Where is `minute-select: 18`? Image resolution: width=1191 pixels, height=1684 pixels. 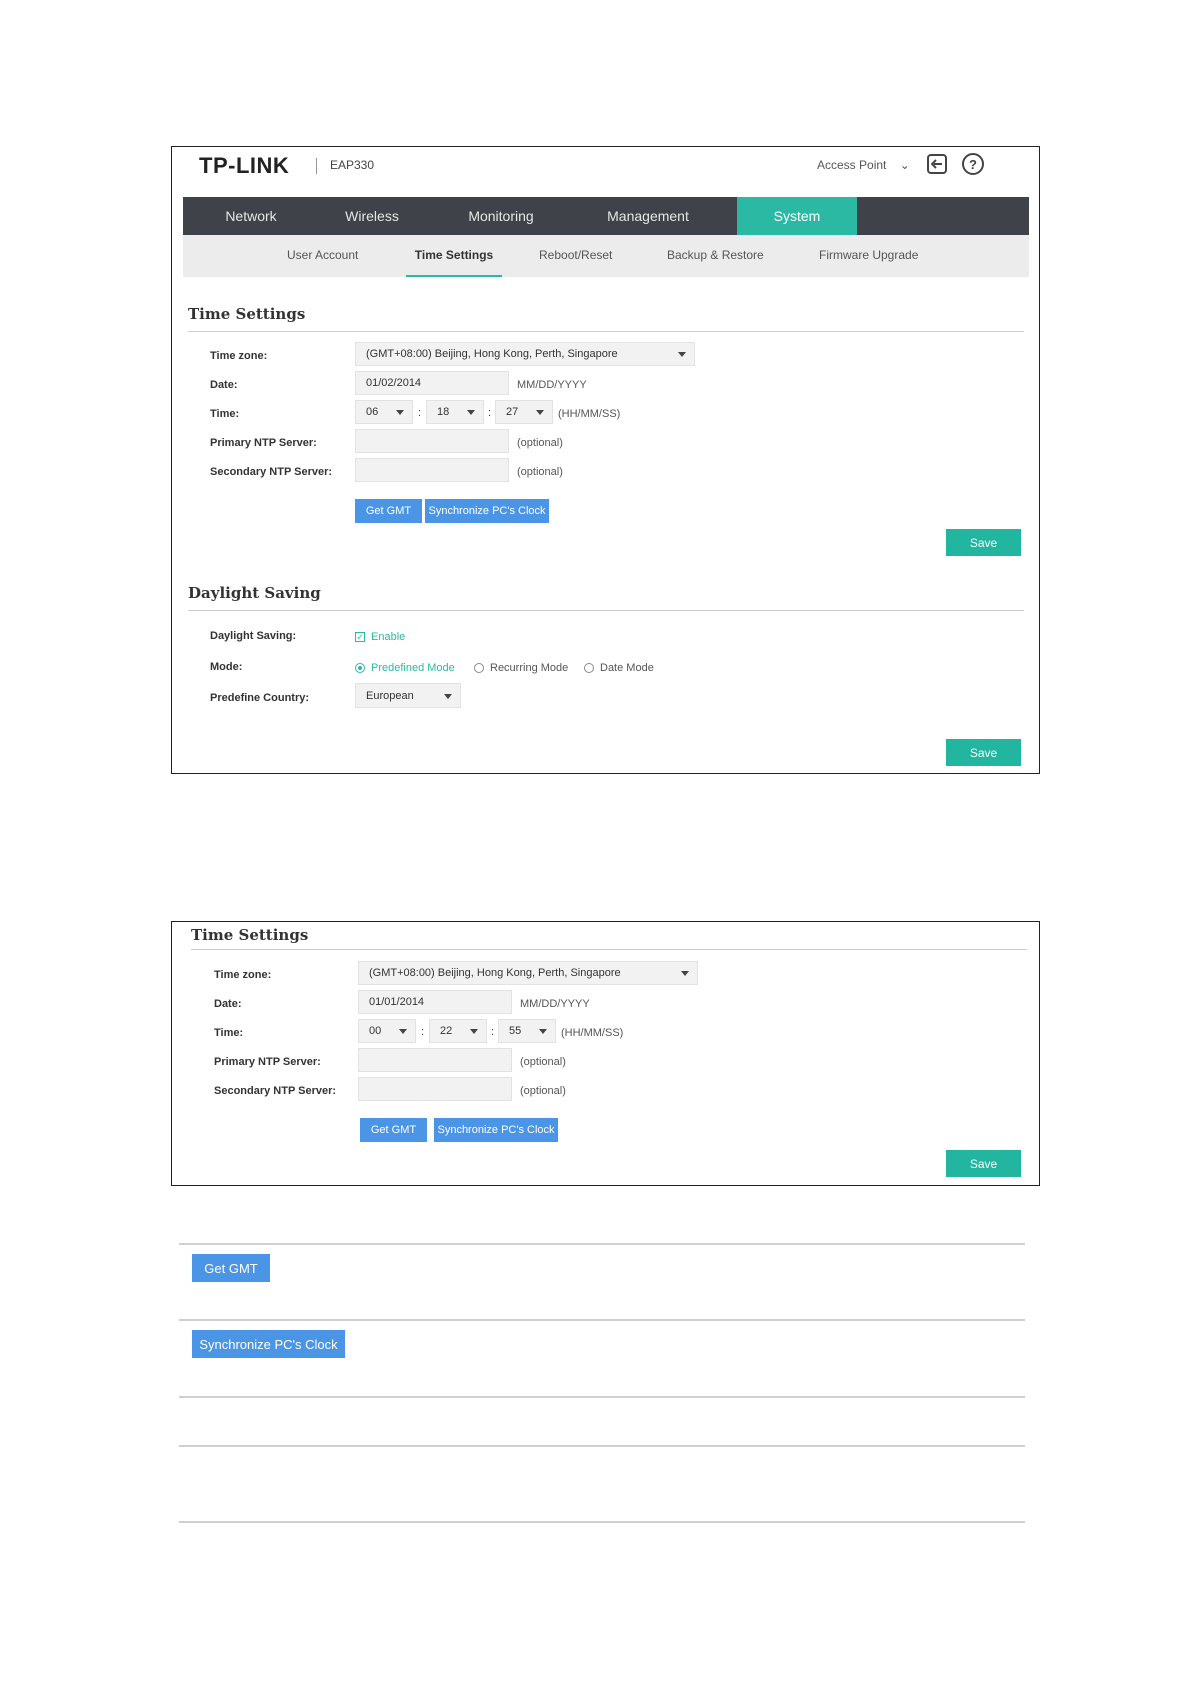
minute-select: 18 is located at coordinates (455, 412).